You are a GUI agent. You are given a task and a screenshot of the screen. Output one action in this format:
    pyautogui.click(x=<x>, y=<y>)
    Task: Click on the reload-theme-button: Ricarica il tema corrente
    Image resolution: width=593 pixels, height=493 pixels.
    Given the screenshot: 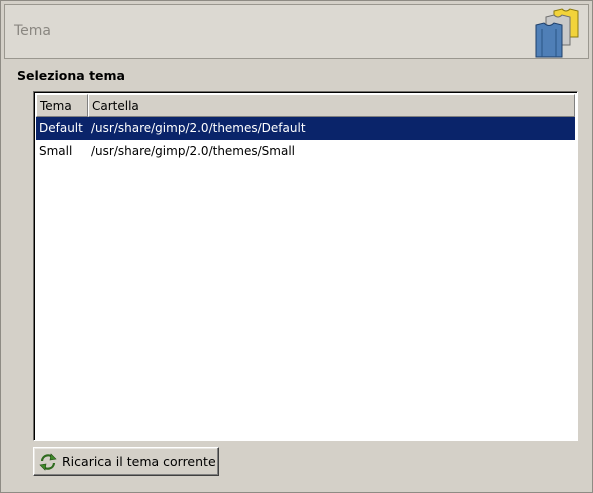 What is the action you would take?
    pyautogui.click(x=126, y=461)
    